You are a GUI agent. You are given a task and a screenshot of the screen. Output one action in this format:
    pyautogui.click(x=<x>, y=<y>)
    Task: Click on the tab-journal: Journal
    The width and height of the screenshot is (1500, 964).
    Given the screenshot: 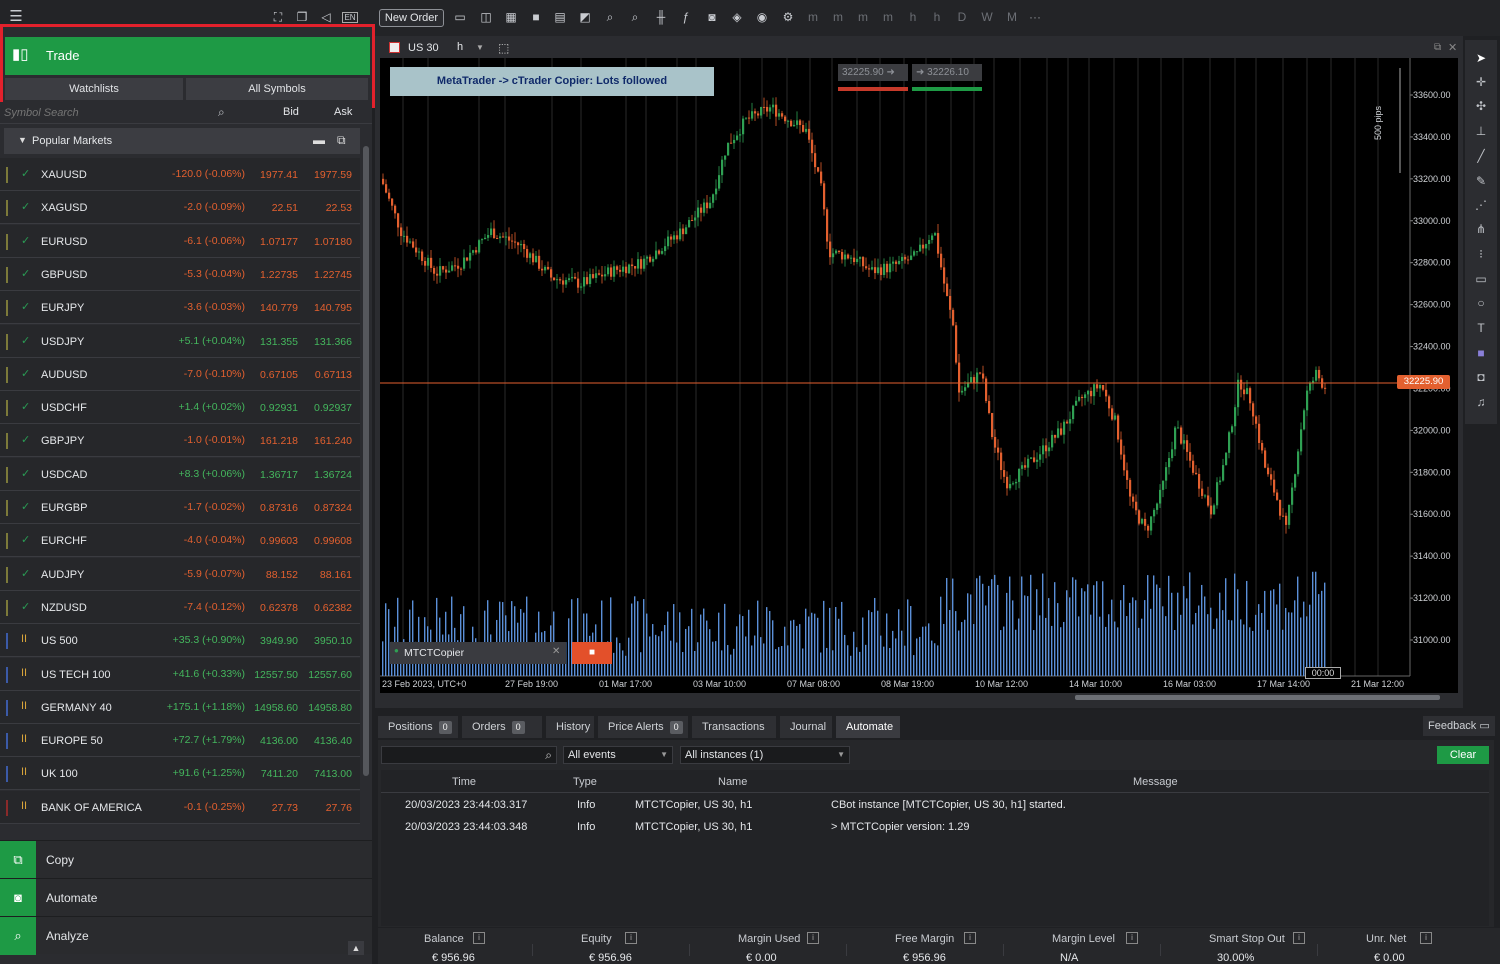 What is the action you would take?
    pyautogui.click(x=806, y=727)
    